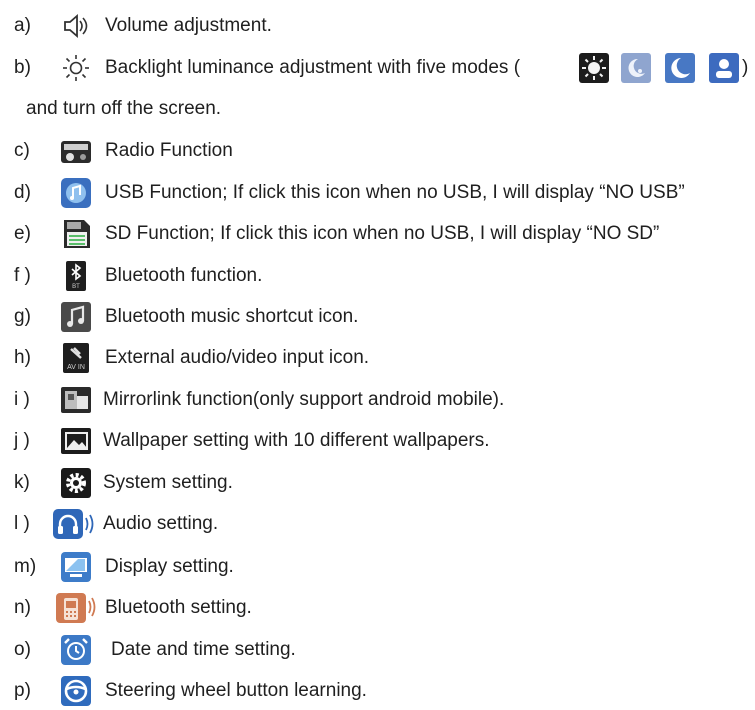  What do you see at coordinates (680, 68) in the screenshot?
I see `moon-mode-icon` at bounding box center [680, 68].